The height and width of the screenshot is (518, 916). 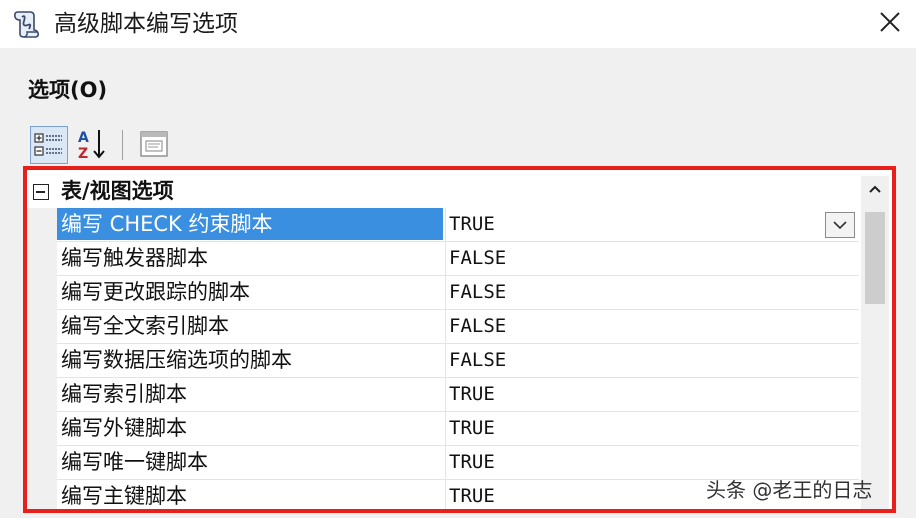 I want to click on options-label: 选项(O), so click(x=68, y=90).